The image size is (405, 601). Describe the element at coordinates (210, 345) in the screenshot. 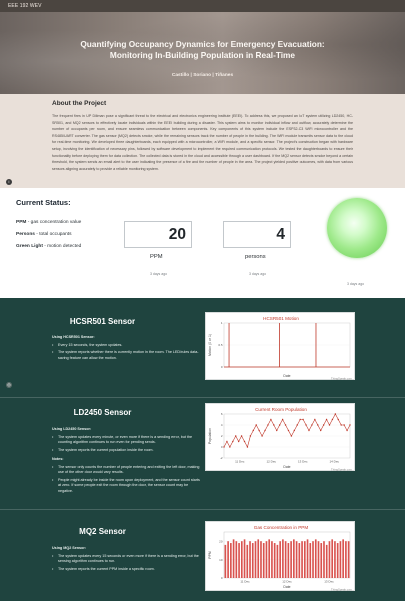

I see `chart-ylabel: Motion (0 or 1)` at that location.